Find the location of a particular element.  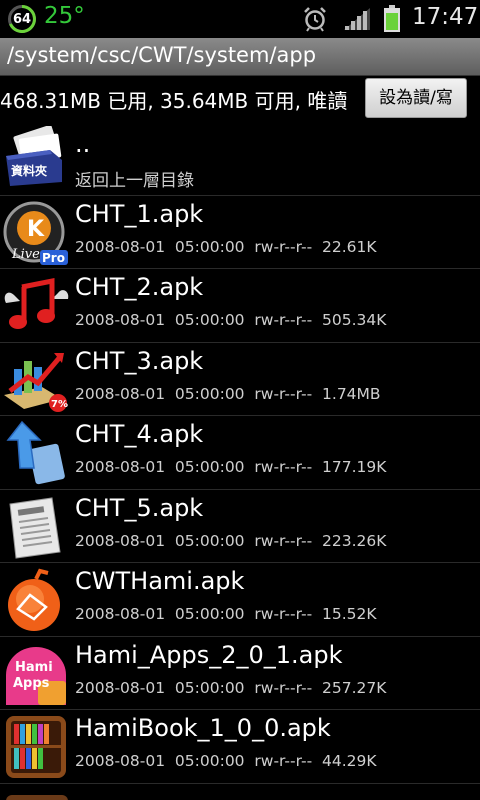

file-name: CHT_5.apk is located at coordinates (139, 507).